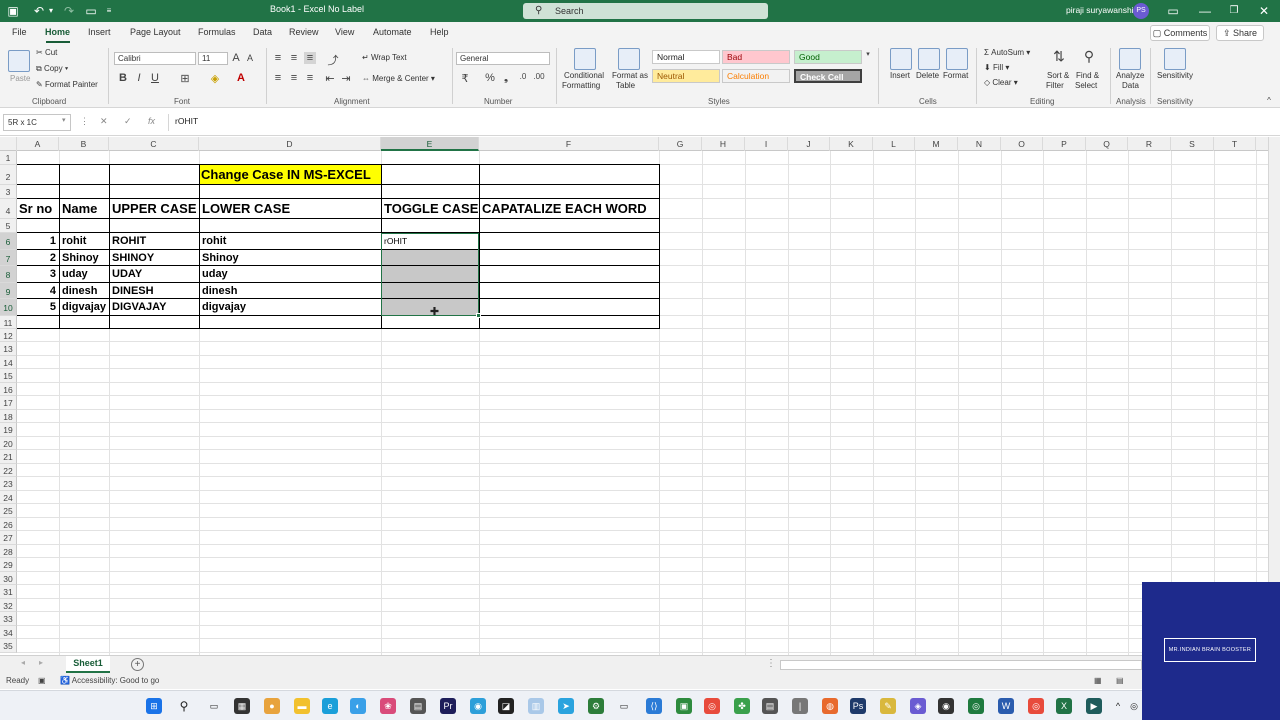 The height and width of the screenshot is (720, 1280). I want to click on row-header-34: 34, so click(8, 632).